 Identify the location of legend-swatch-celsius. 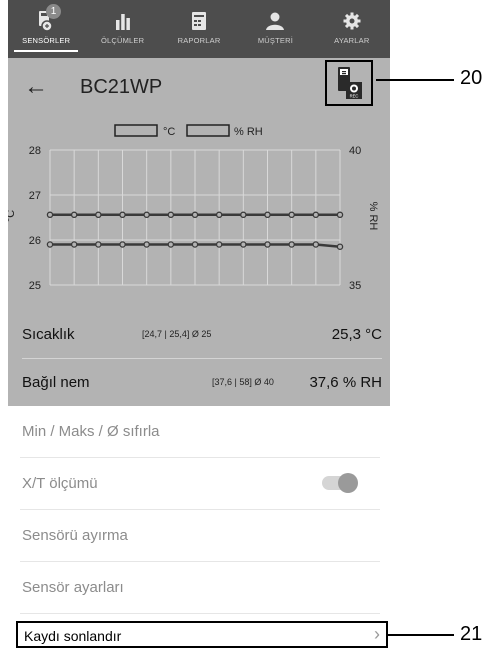
(136, 130).